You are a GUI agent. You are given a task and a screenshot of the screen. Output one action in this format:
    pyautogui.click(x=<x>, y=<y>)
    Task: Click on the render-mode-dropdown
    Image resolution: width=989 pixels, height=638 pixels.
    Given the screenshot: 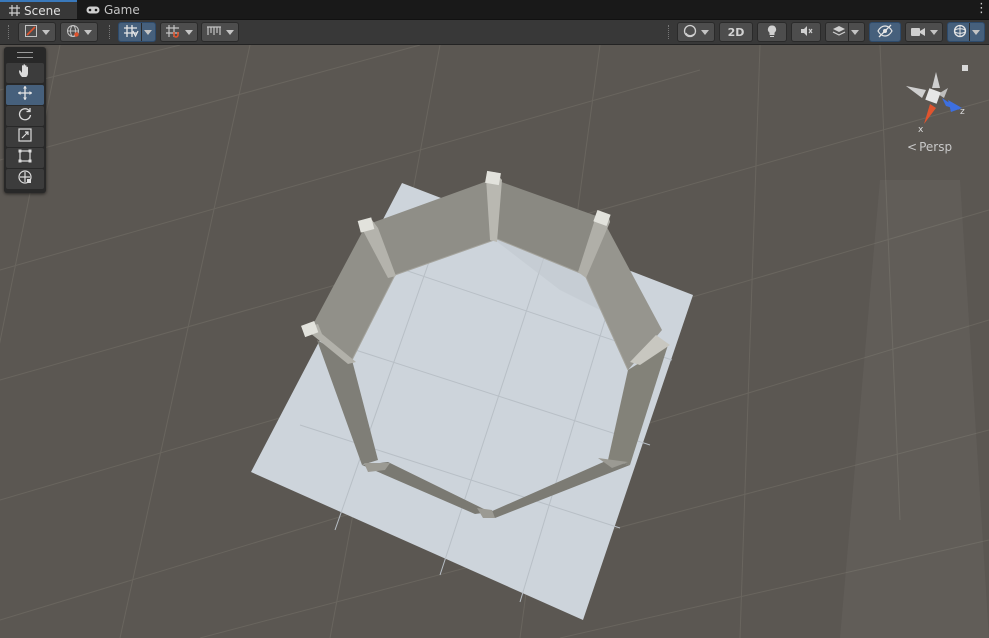 What is the action you would take?
    pyautogui.click(x=79, y=32)
    